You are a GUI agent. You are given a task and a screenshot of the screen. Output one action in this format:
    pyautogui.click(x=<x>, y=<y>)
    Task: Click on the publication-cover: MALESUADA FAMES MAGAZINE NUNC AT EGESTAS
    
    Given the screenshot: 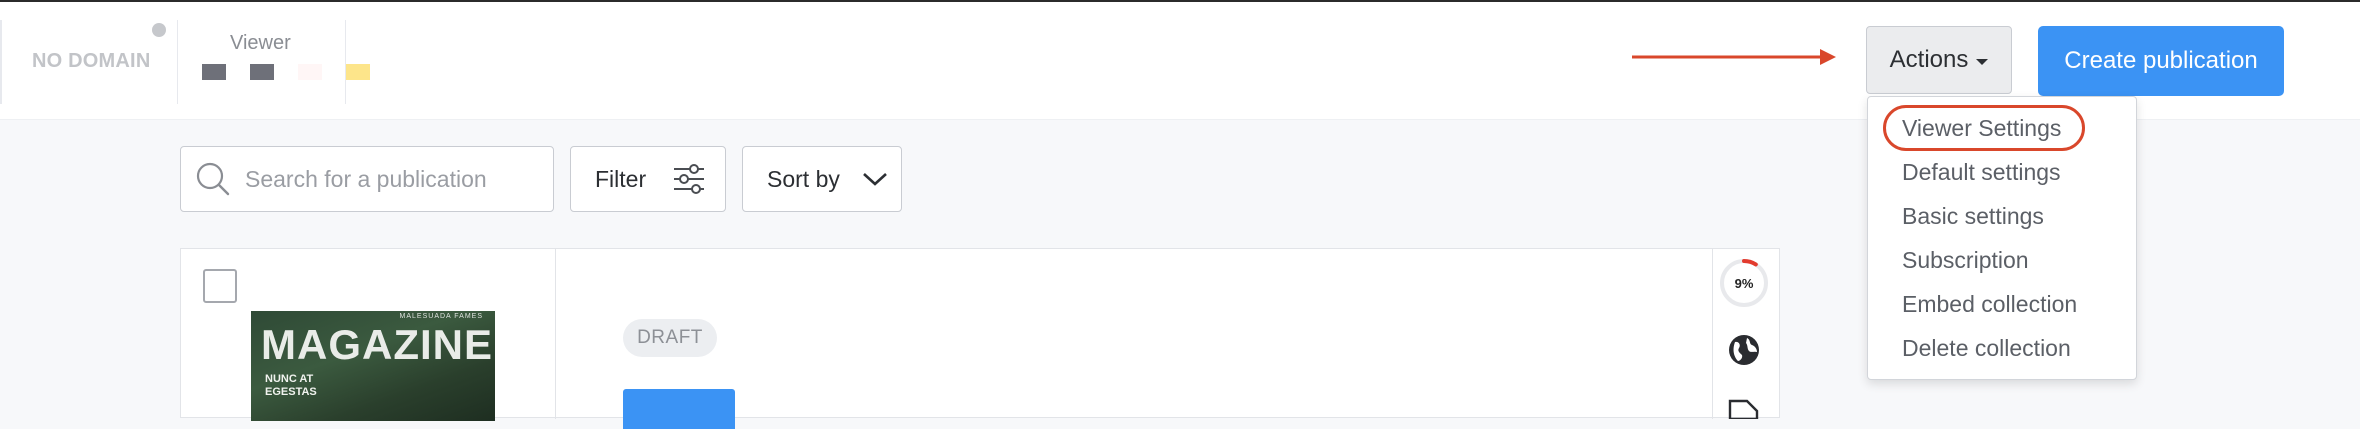 What is the action you would take?
    pyautogui.click(x=373, y=366)
    